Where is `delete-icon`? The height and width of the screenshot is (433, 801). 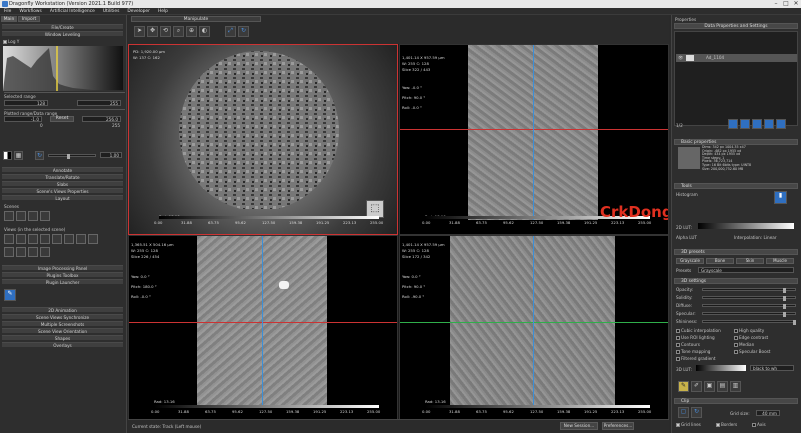
delete-icon is located at coordinates (781, 124).